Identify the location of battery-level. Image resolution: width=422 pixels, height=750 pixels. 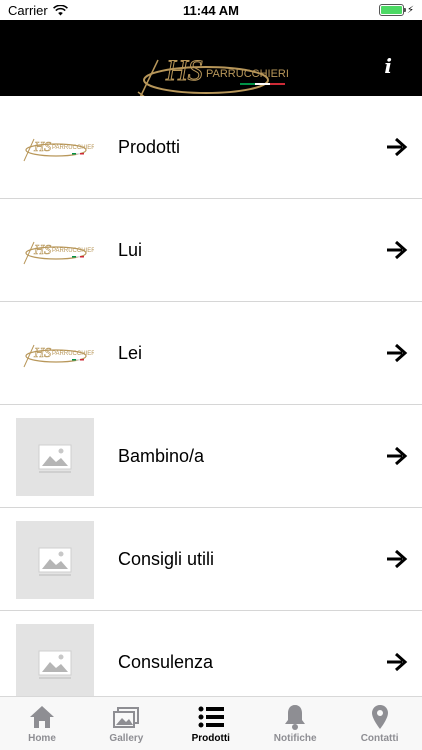
(391, 10).